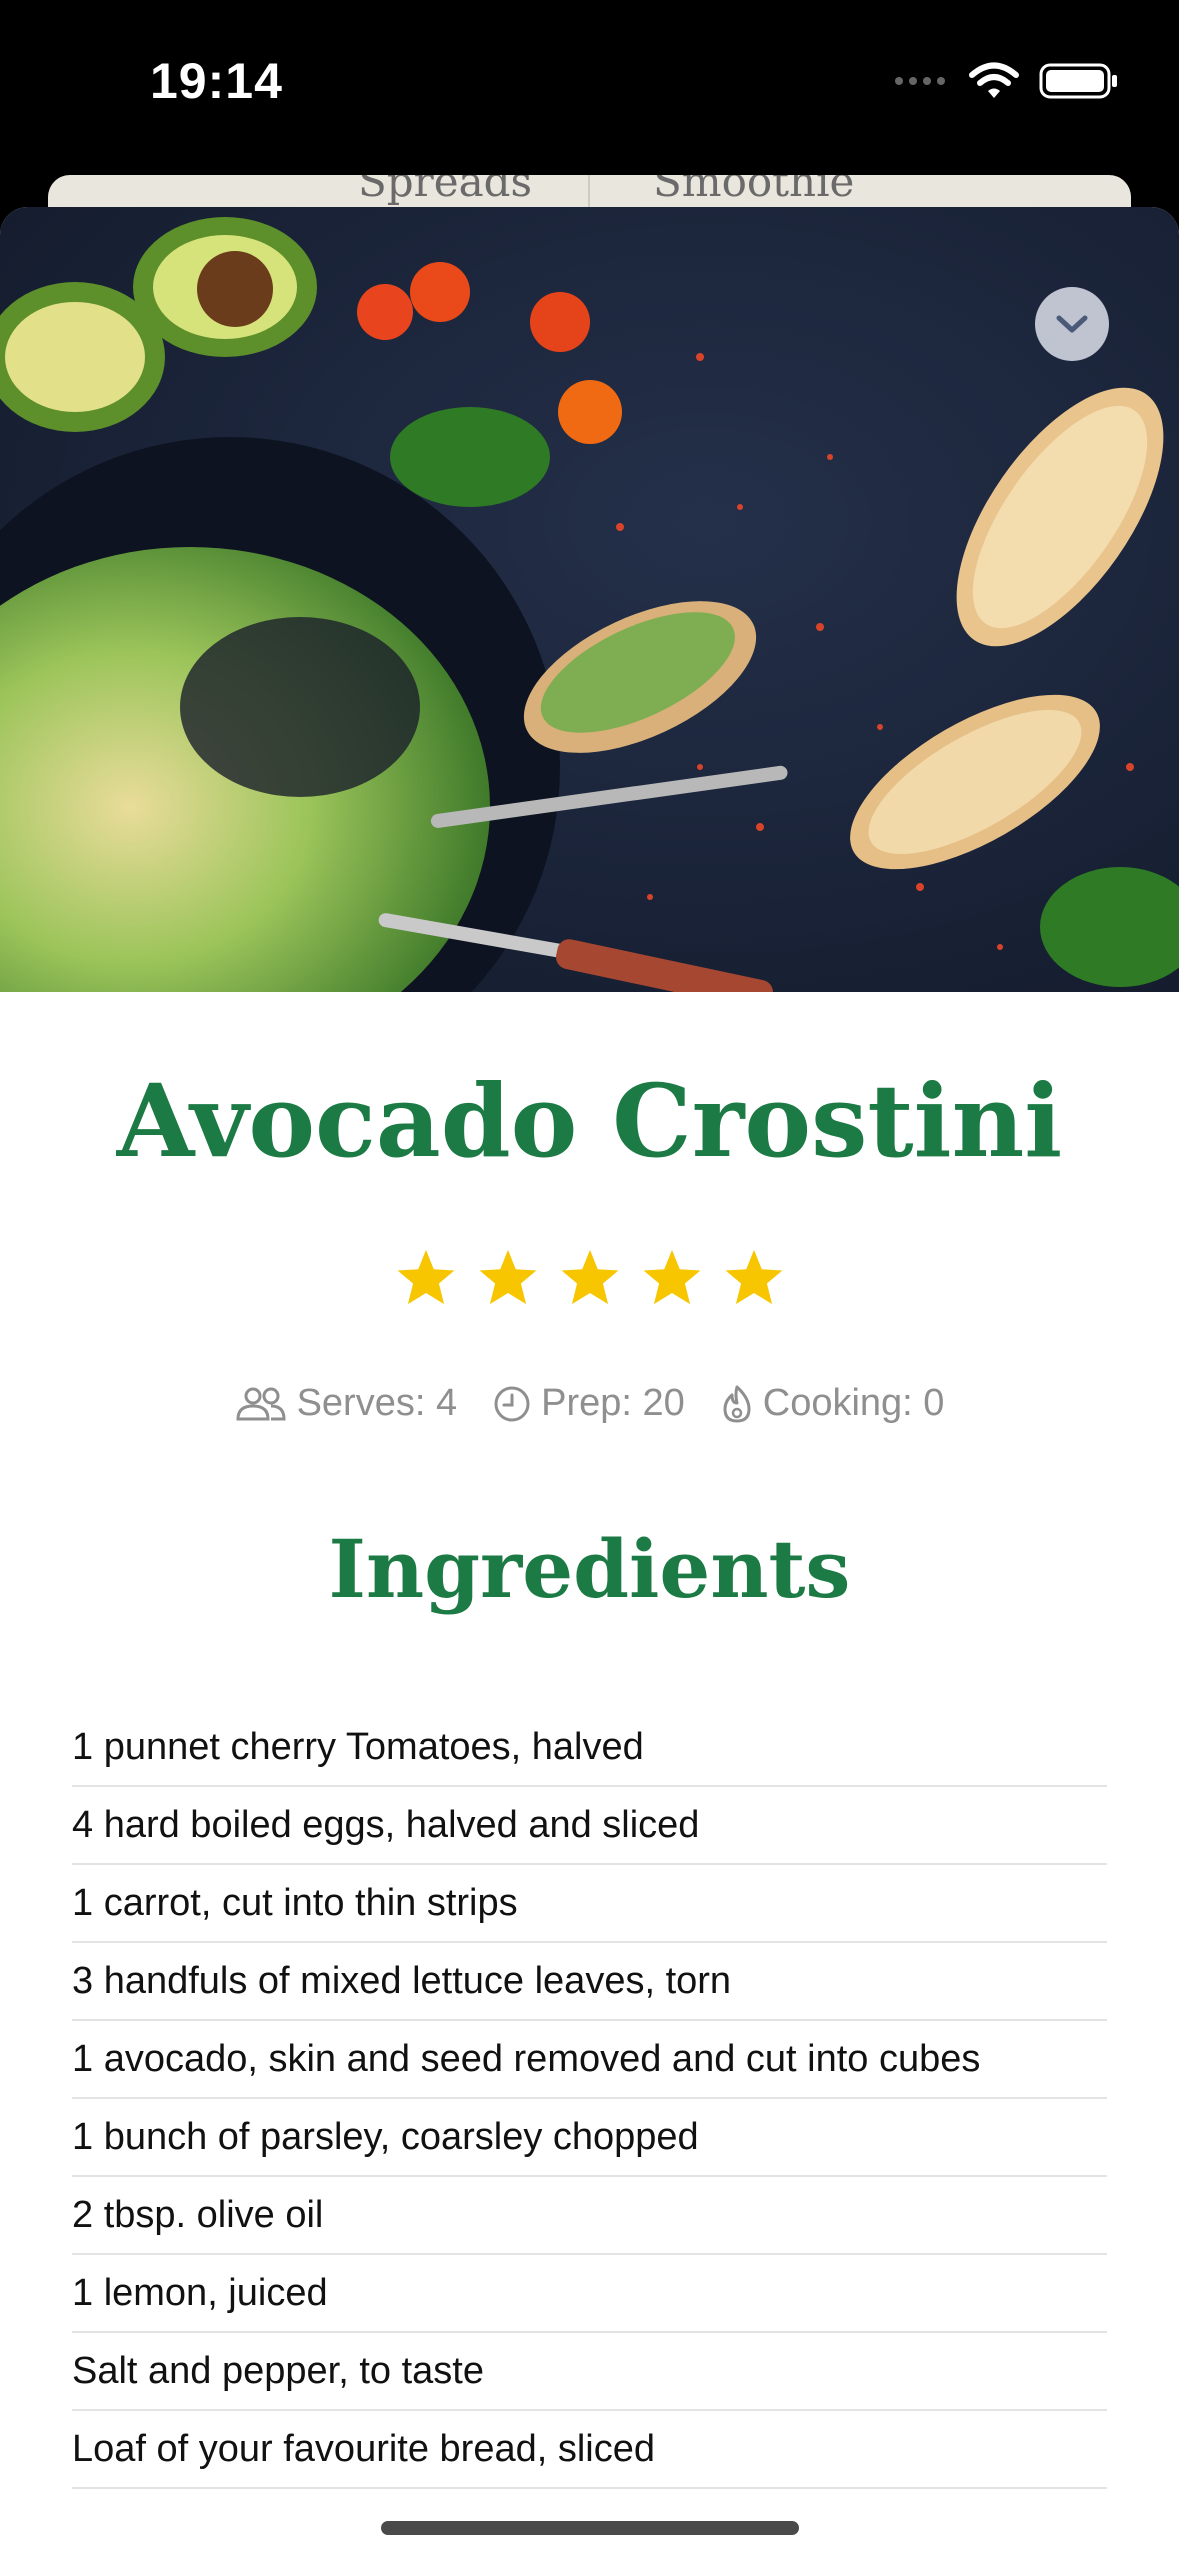 The width and height of the screenshot is (1179, 2556). Describe the element at coordinates (589, 2450) in the screenshot. I see `ingredient-item: Loaf of your favourite bread, sliced` at that location.